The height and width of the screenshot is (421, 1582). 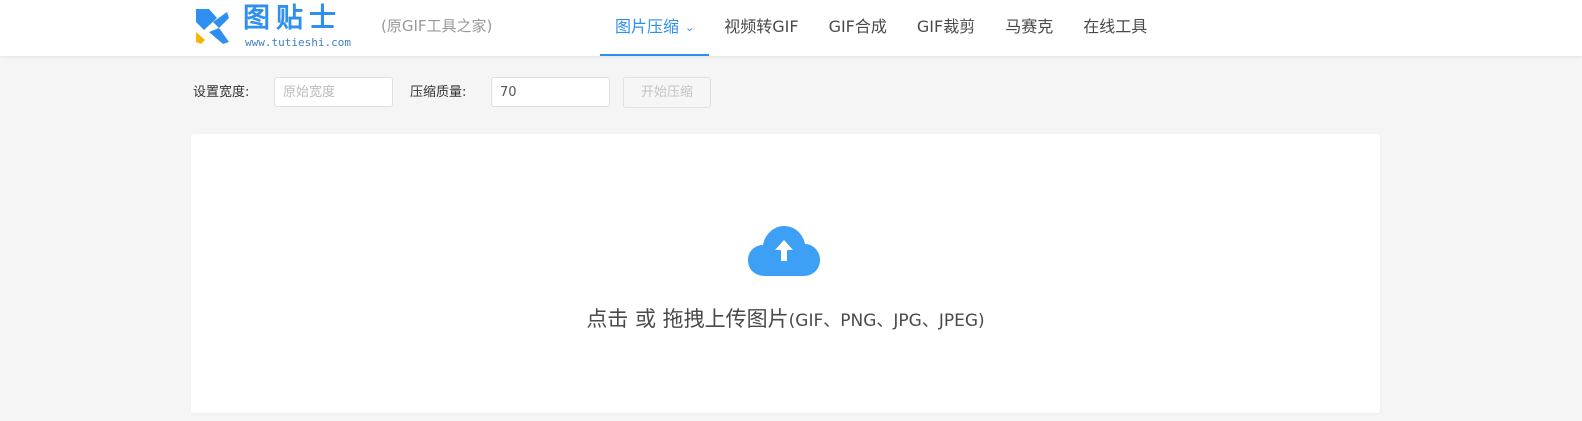 I want to click on nav-item-label: GIF合成, so click(x=857, y=26).